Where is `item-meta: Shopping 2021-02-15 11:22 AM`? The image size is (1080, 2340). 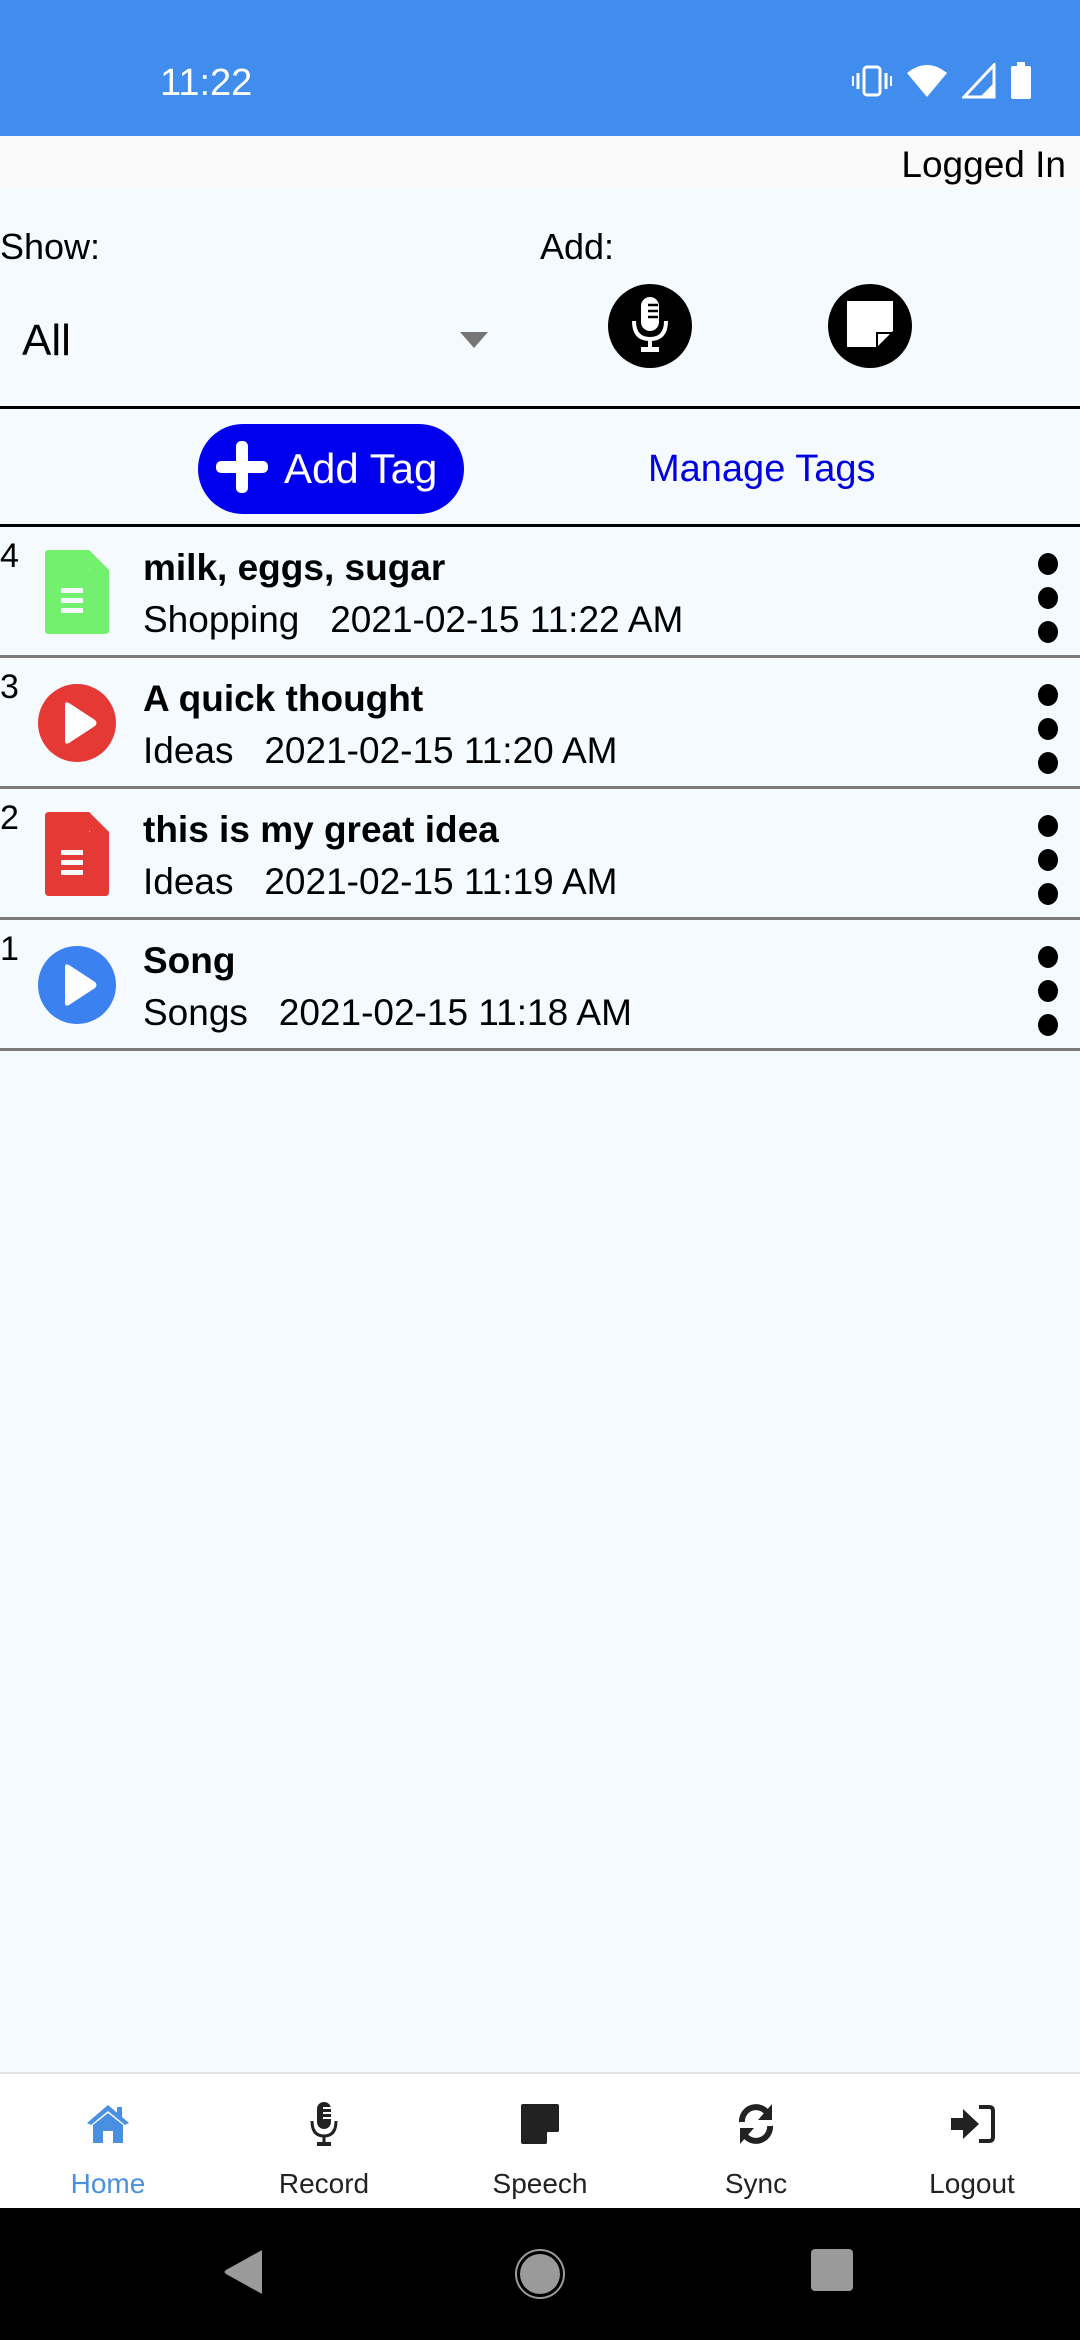 item-meta: Shopping 2021-02-15 11:22 AM is located at coordinates (413, 620).